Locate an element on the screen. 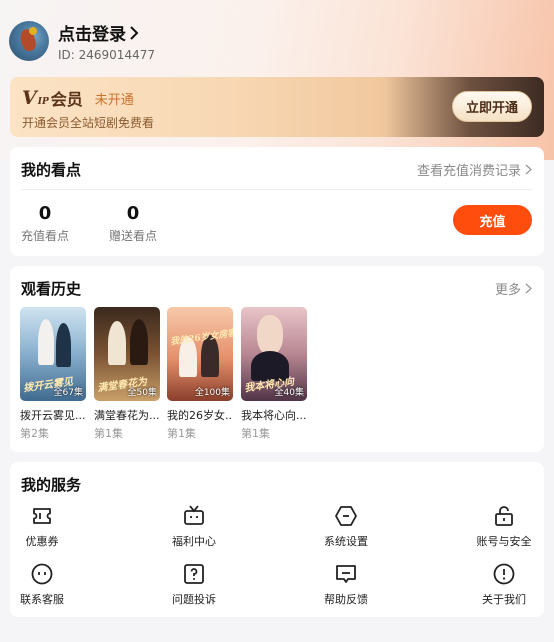  service-account-security: 账号与安全 is located at coordinates (504, 526).